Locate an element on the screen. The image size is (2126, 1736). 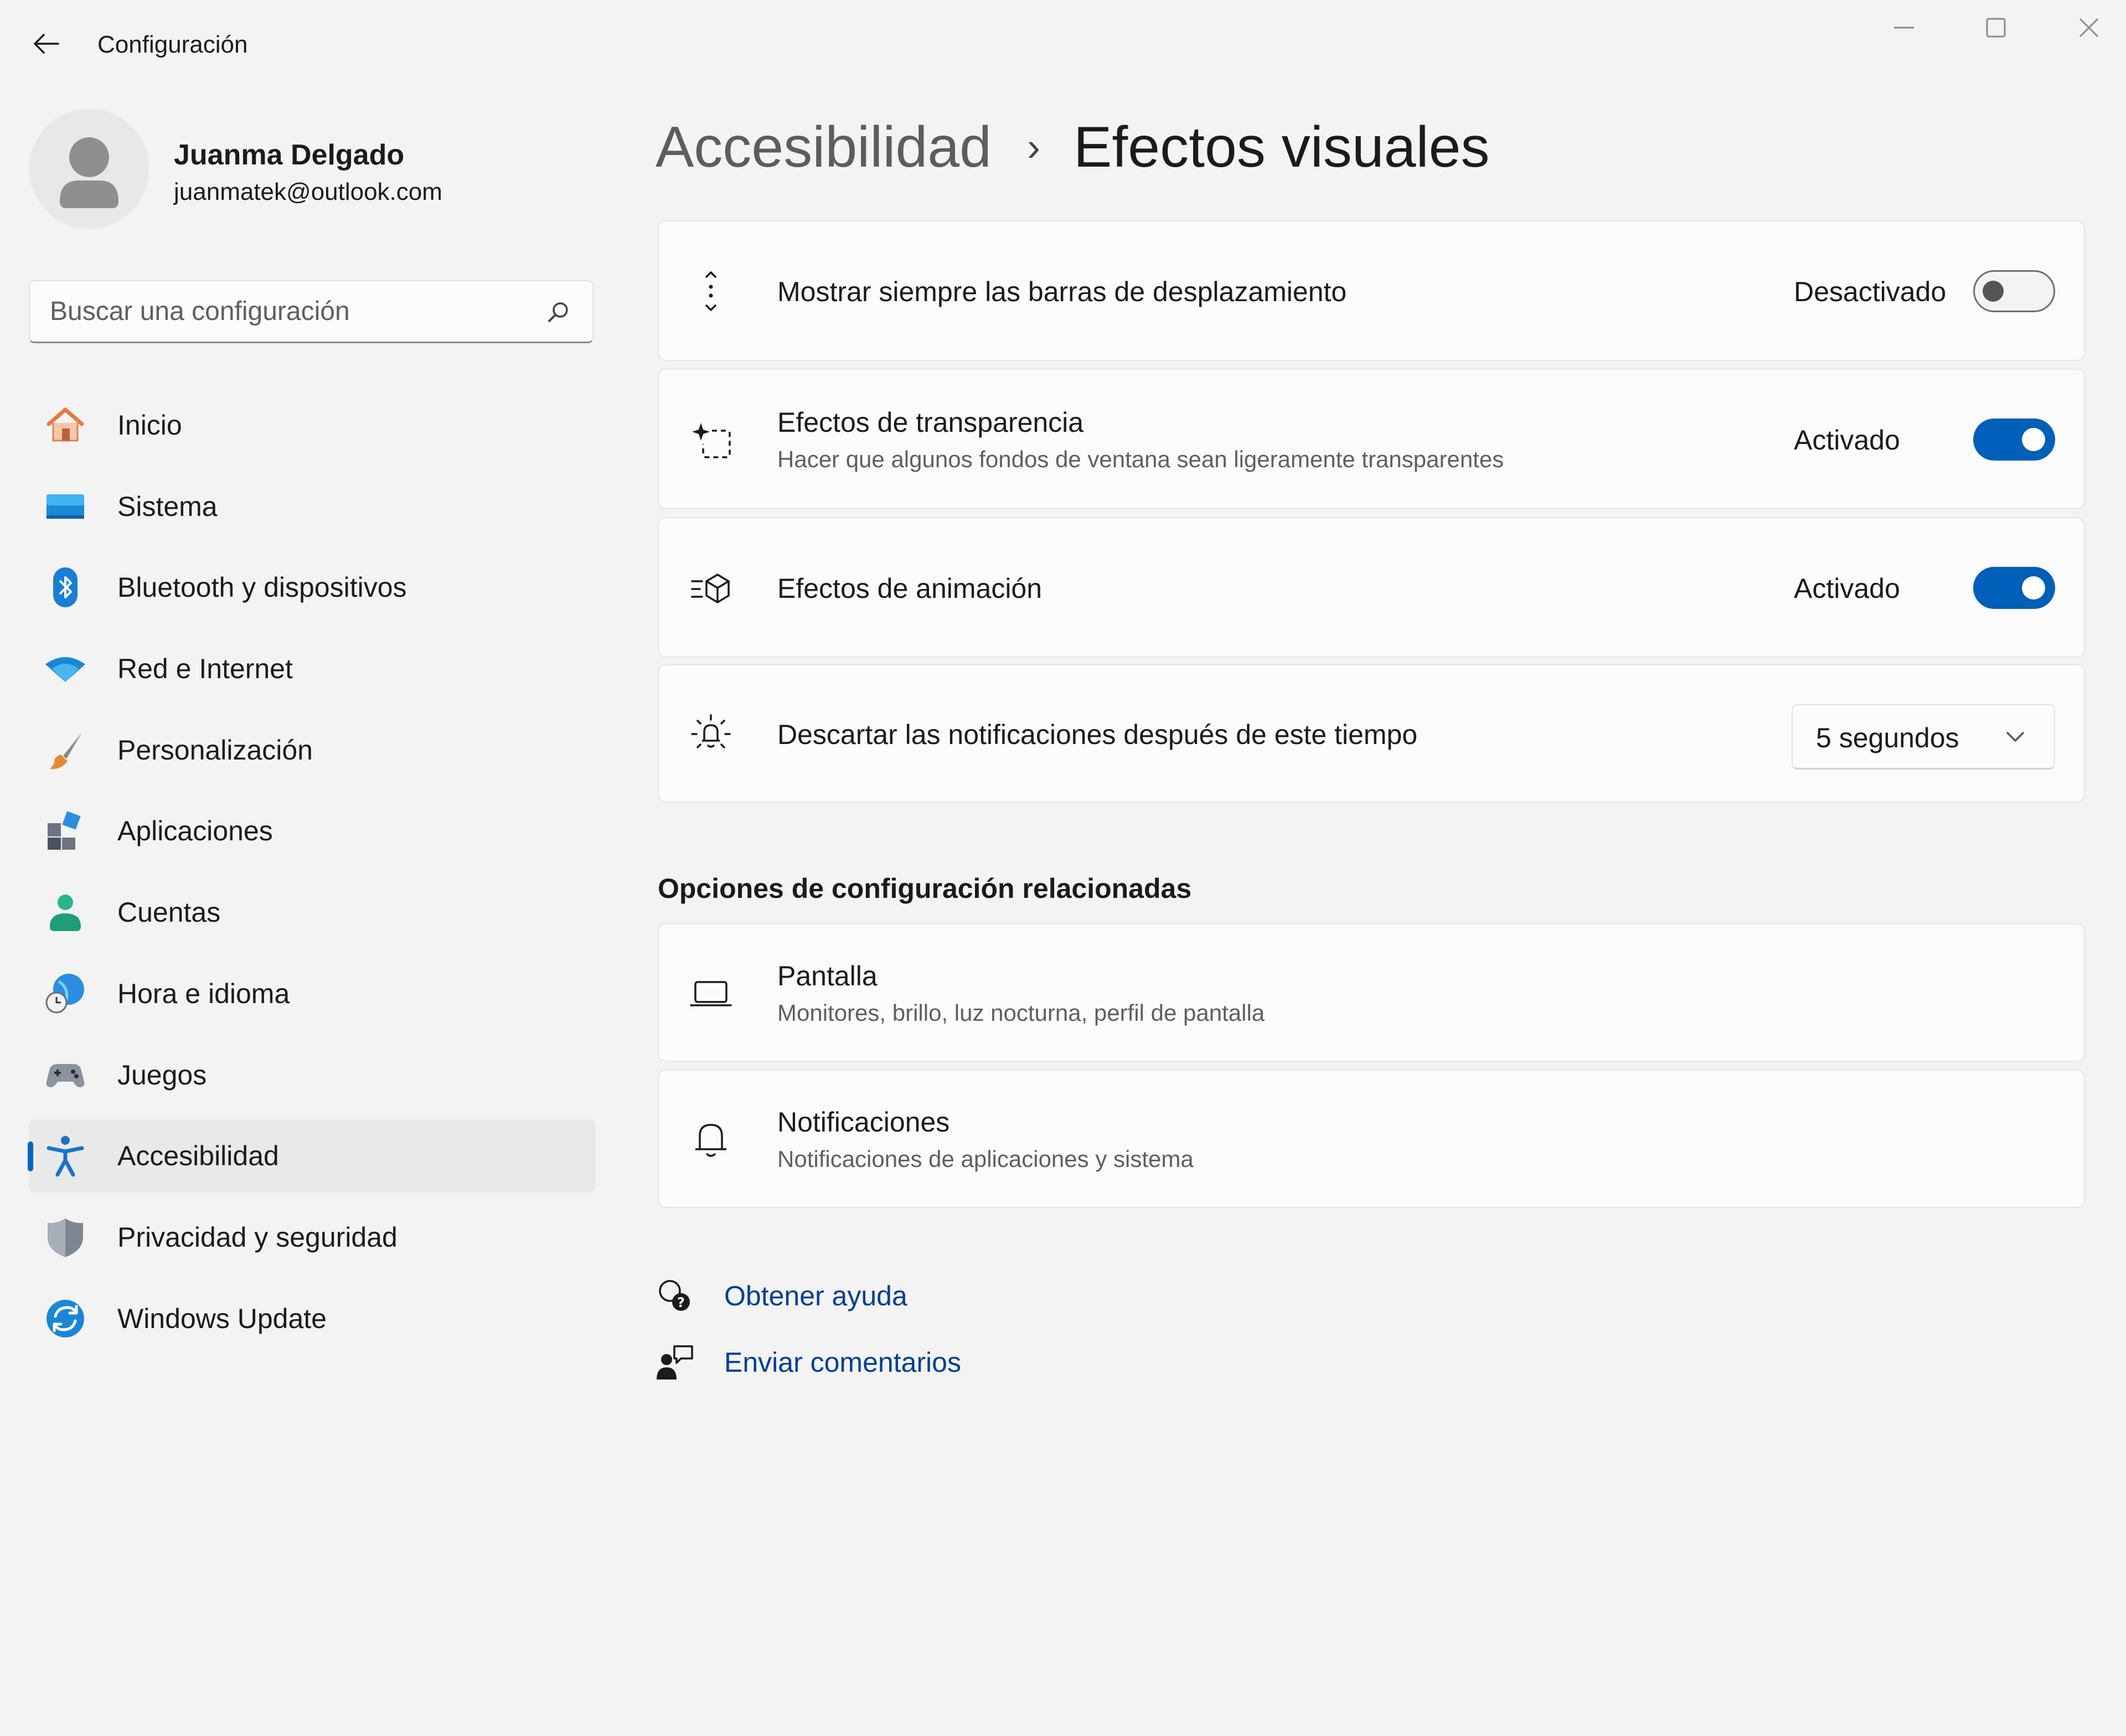
get-help-row: ? Obtener ayuda is located at coordinates (781, 1296).